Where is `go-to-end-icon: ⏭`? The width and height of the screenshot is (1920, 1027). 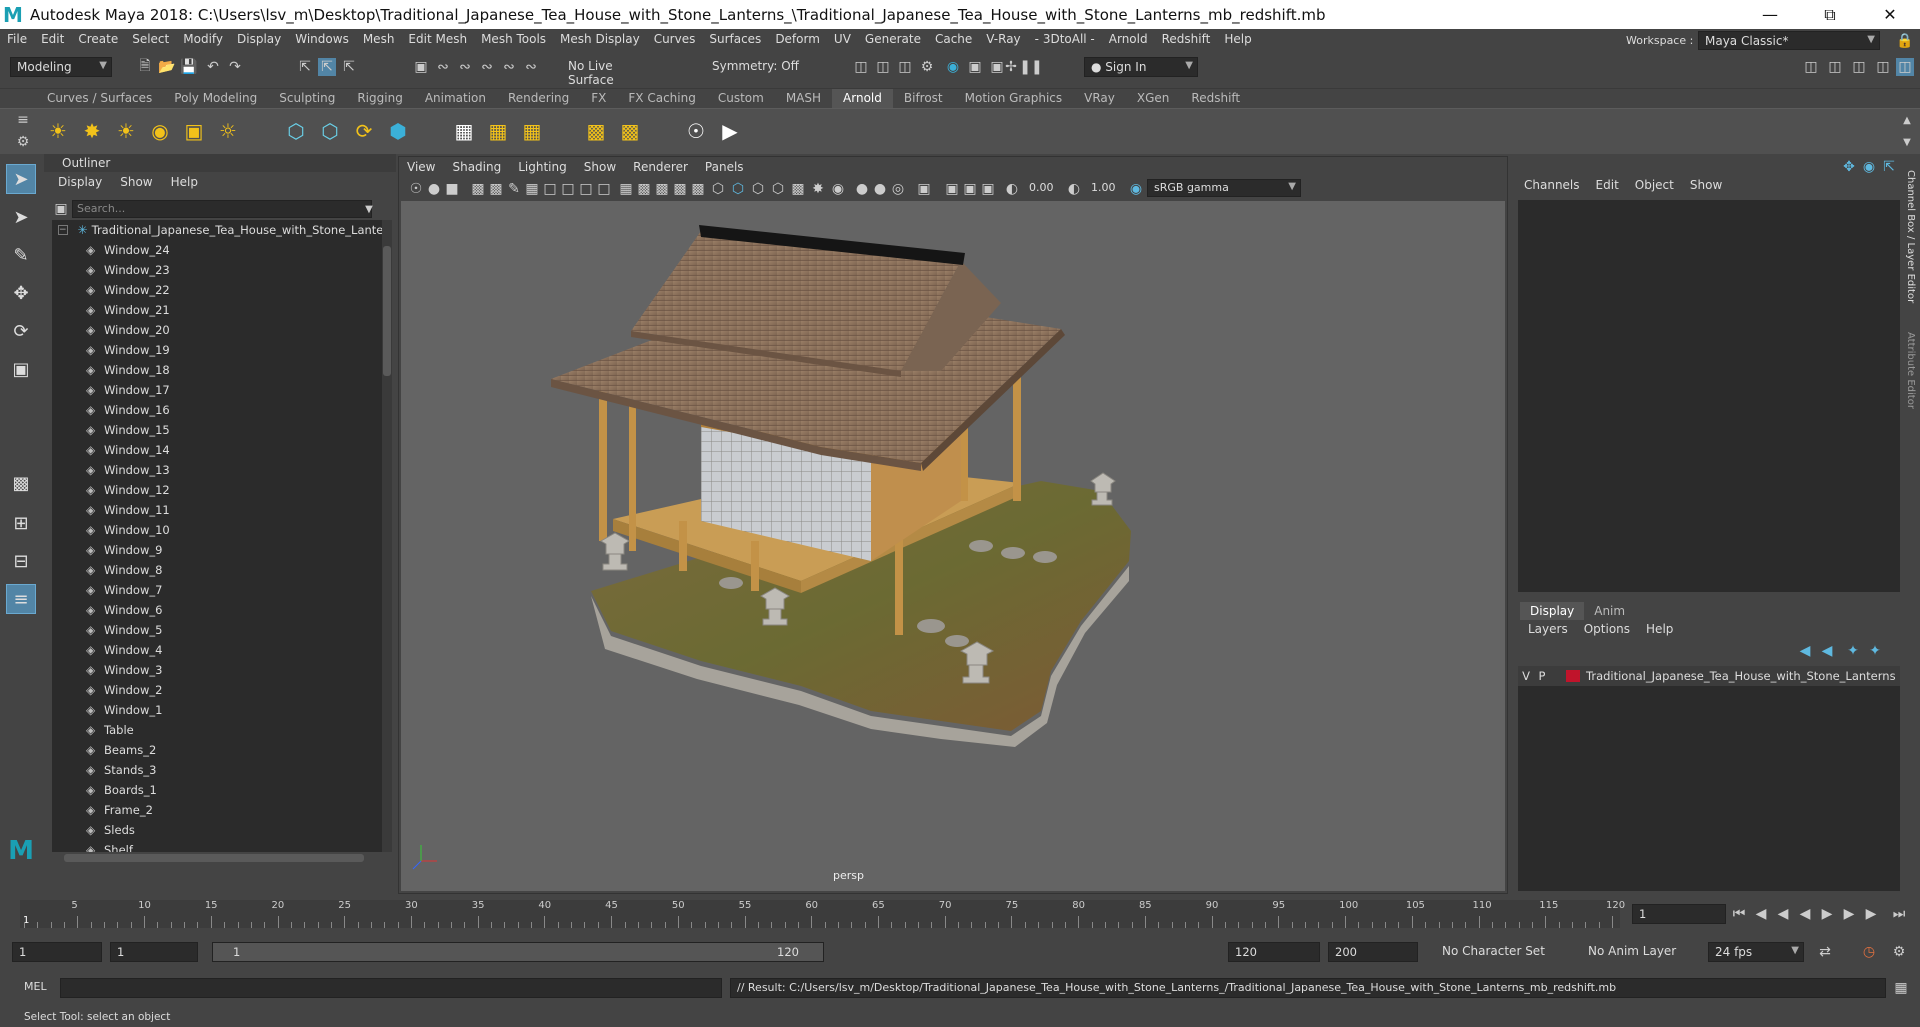 go-to-end-icon: ⏭ is located at coordinates (1899, 914).